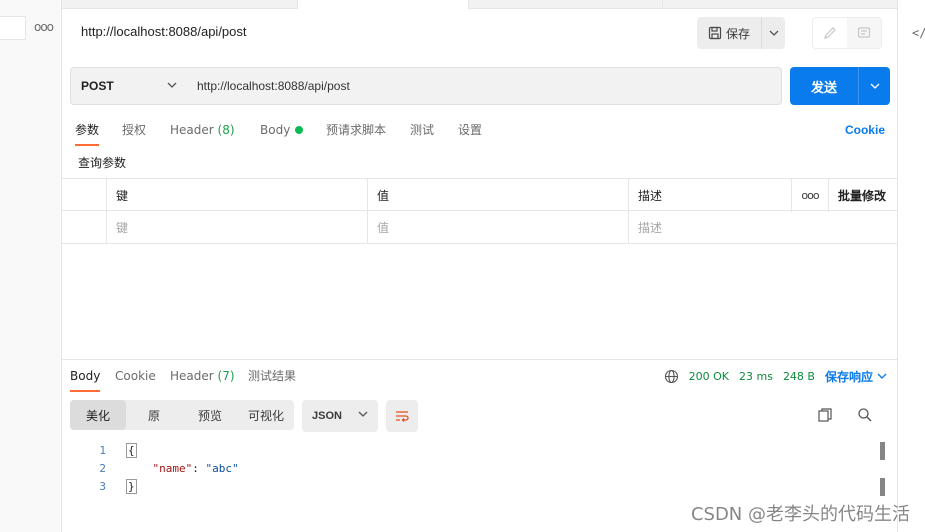  I want to click on url-input: http://localhost:8088/api/post, so click(483, 86).